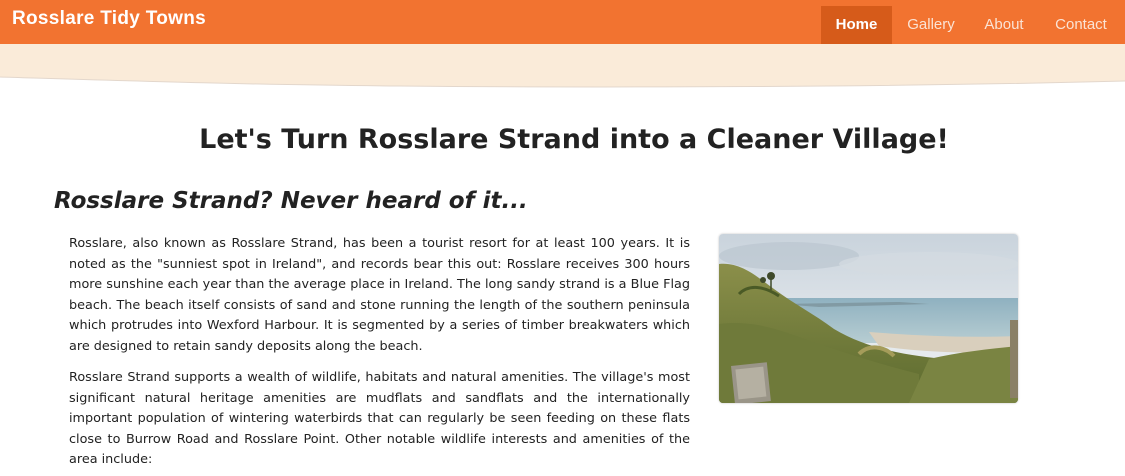 The image size is (1125, 476). What do you see at coordinates (868, 318) in the screenshot?
I see `beach-photo` at bounding box center [868, 318].